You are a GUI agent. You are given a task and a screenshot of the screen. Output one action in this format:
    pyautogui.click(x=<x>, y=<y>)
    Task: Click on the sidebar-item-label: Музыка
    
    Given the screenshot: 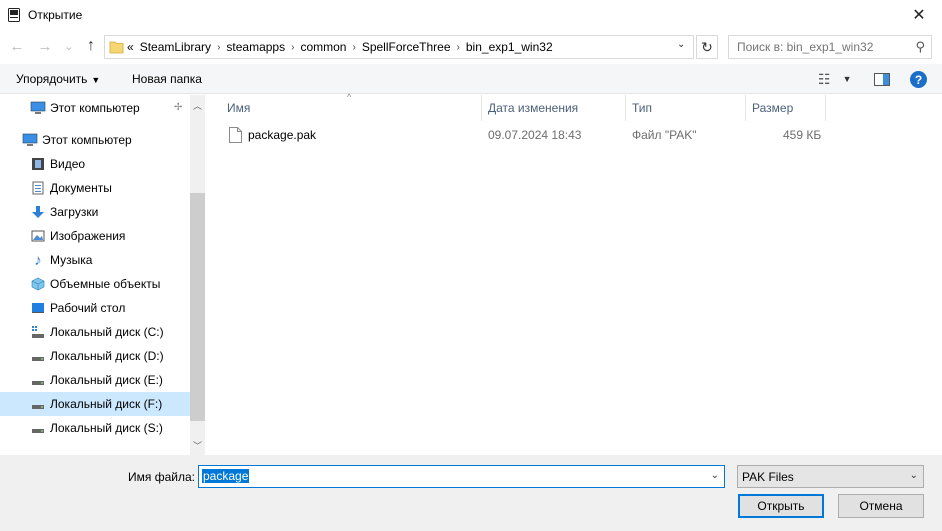 What is the action you would take?
    pyautogui.click(x=71, y=260)
    